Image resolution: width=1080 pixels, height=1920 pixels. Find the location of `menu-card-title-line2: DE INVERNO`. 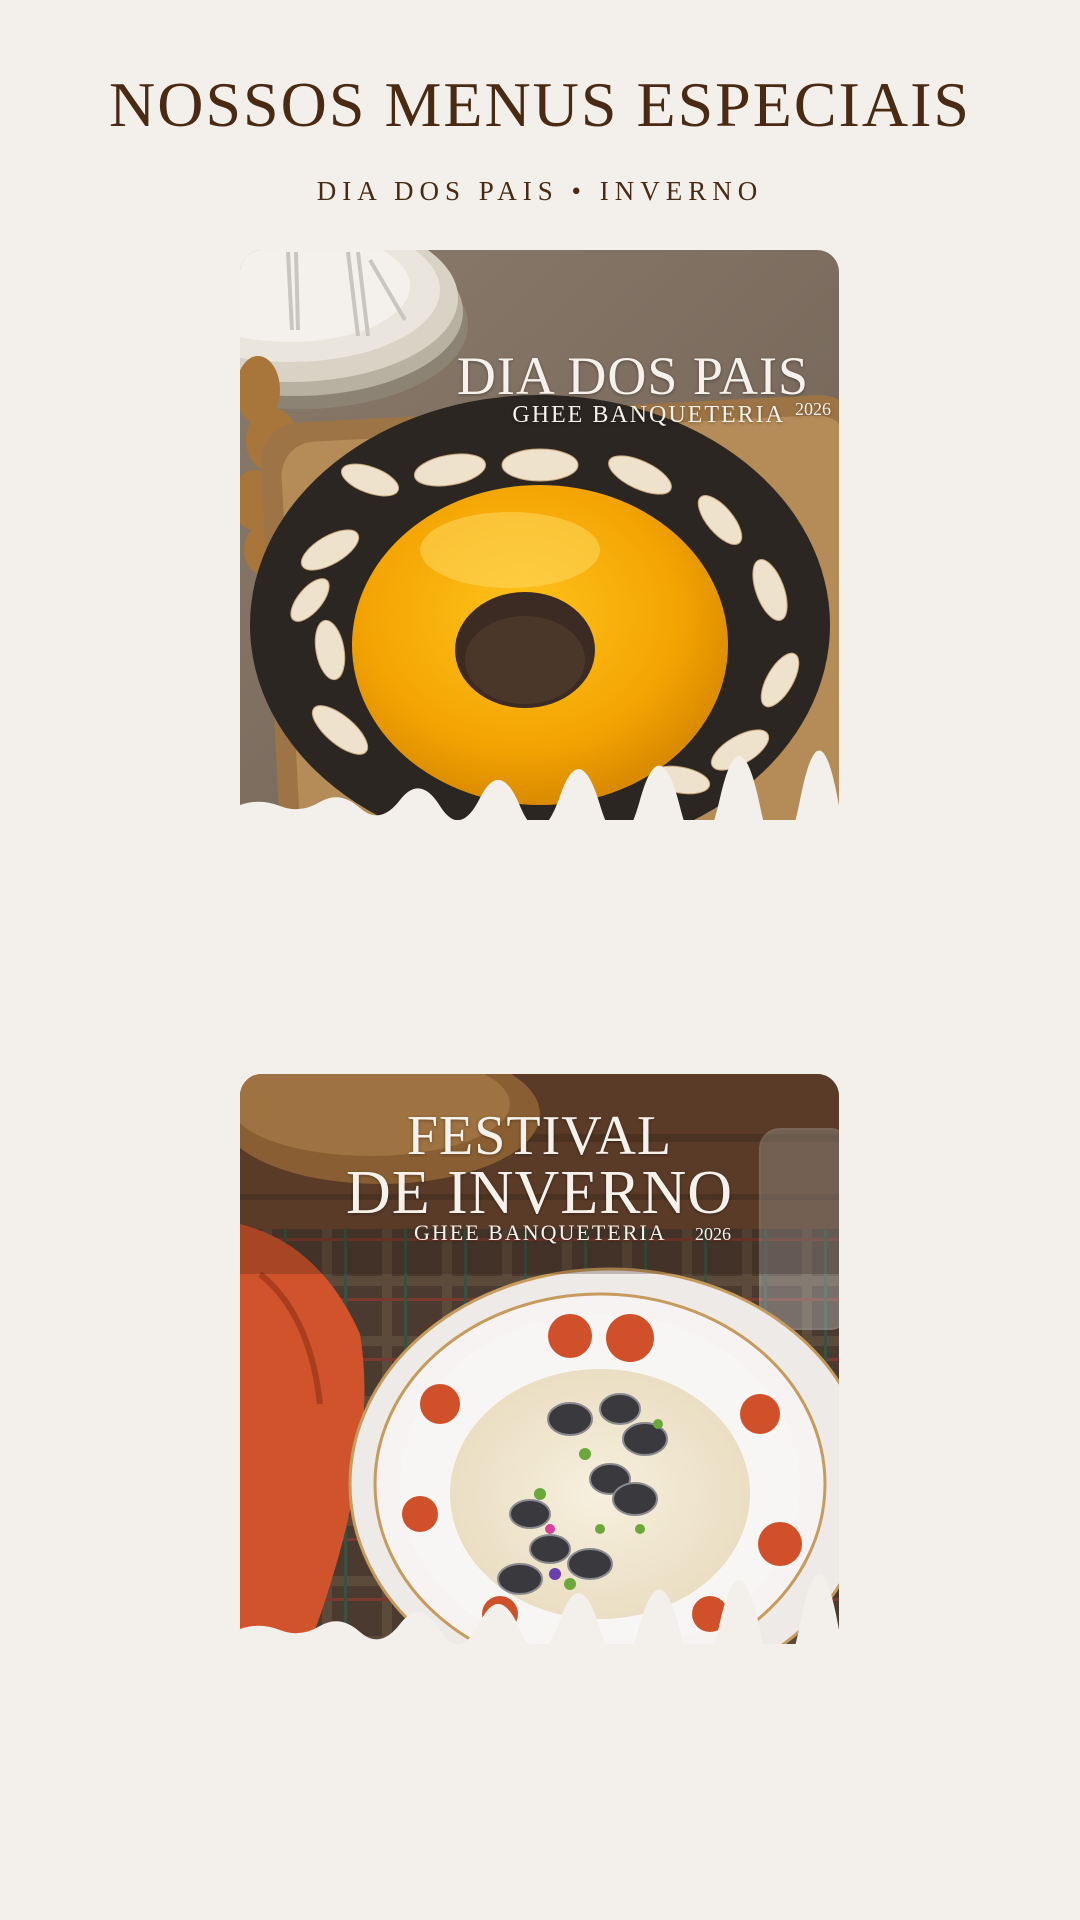

menu-card-title-line2: DE INVERNO is located at coordinates (539, 1193).